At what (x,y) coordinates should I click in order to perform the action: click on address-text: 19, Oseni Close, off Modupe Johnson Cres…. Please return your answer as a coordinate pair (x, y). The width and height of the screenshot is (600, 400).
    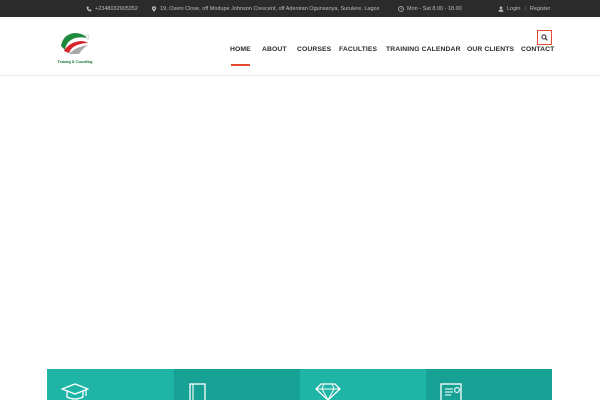
    Looking at the image, I should click on (270, 8).